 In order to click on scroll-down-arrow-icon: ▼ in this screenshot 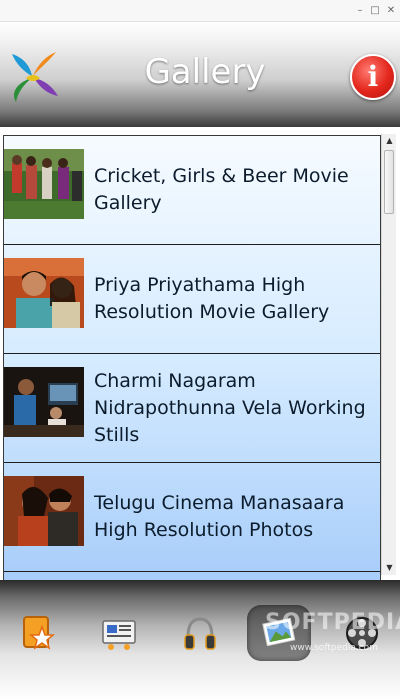, I will do `click(389, 568)`.